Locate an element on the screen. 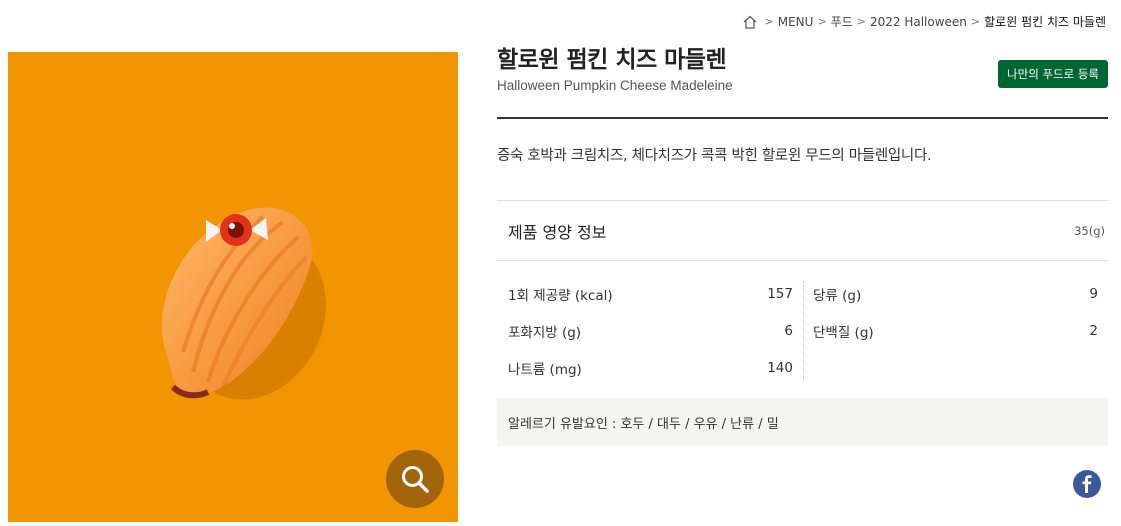 This screenshot has width=1121, height=526. allergy-info: 알레르기 유발요인 : 호두 / 대두 / 우유 / 난류 / 밀 is located at coordinates (802, 422).